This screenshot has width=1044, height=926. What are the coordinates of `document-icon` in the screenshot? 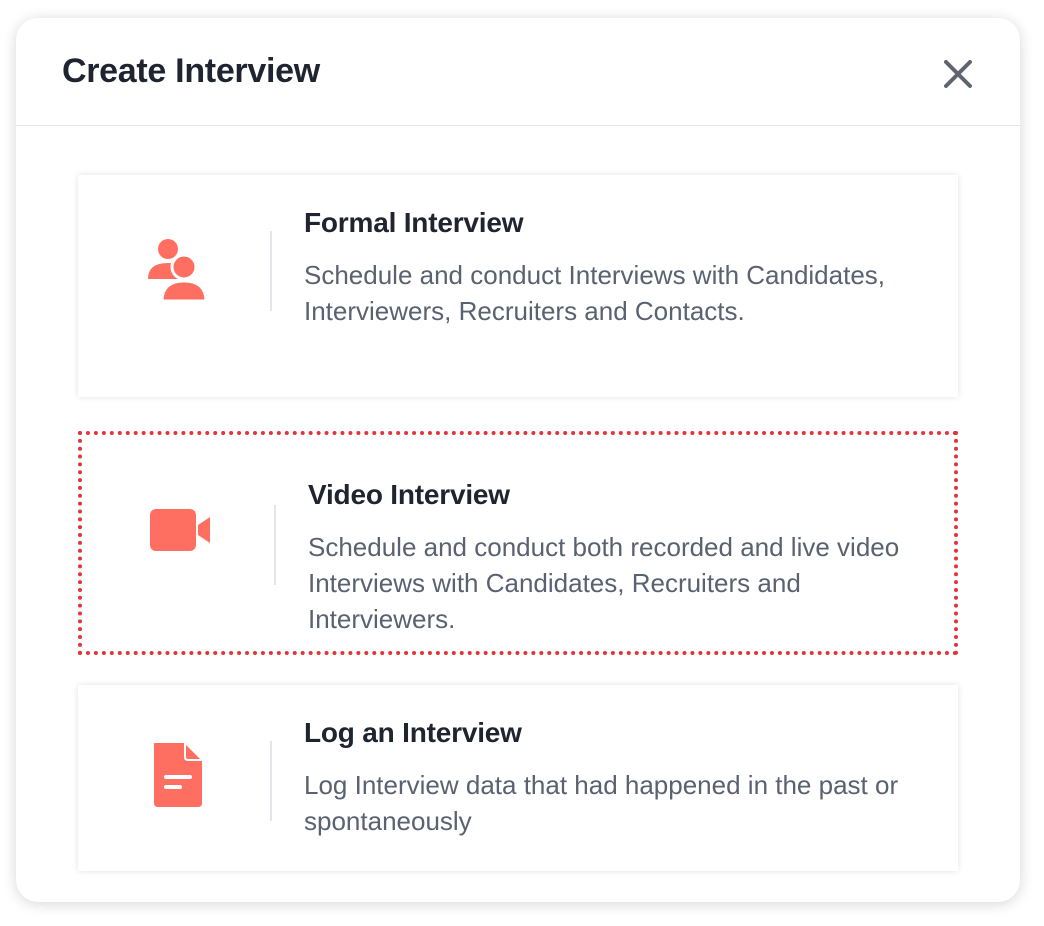 It's located at (177, 776).